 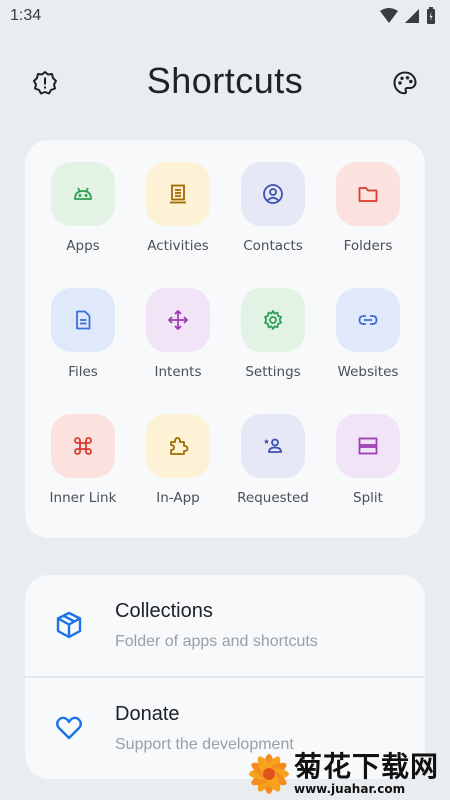 I want to click on tile-intents: Intents, so click(x=178, y=342).